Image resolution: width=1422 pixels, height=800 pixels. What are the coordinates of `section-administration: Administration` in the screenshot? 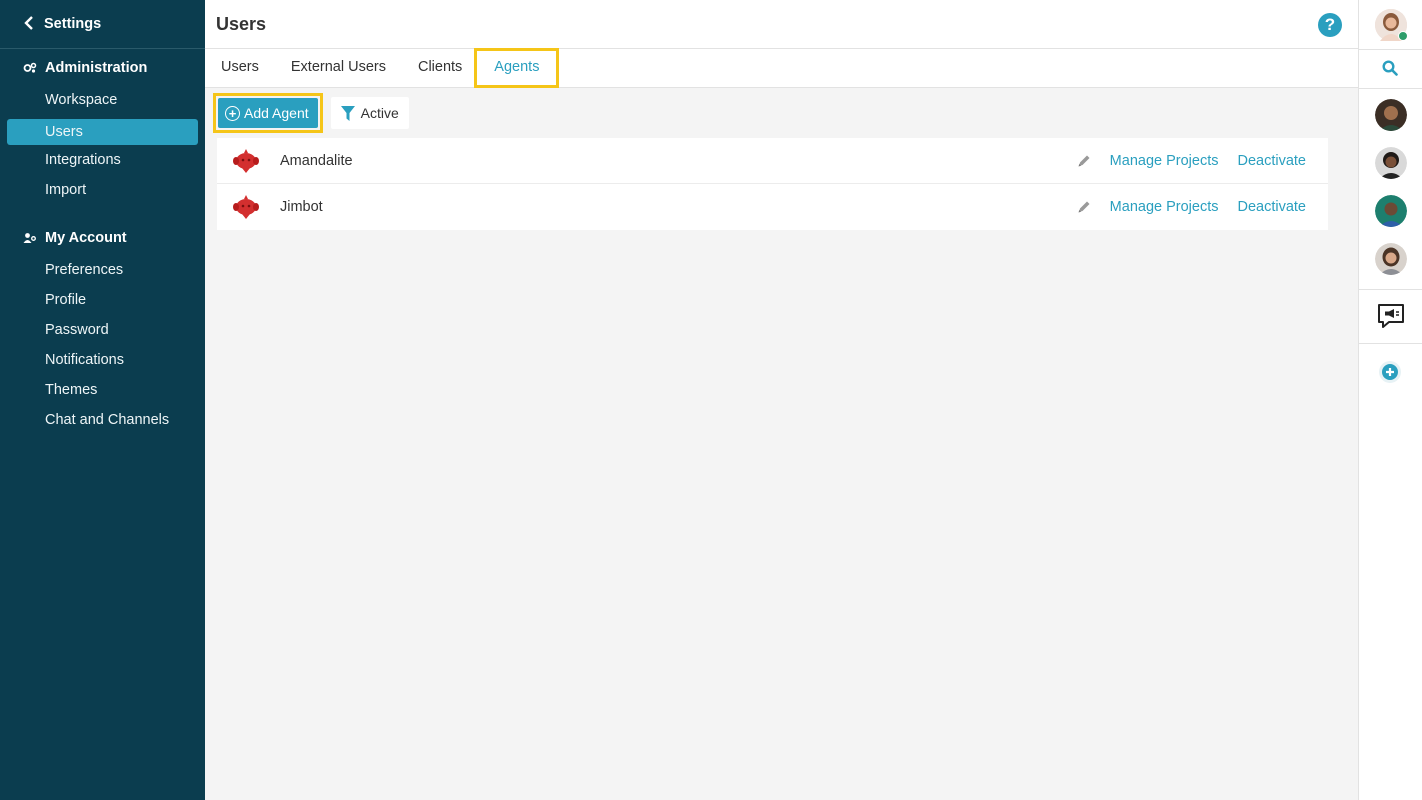 It's located at (102, 68).